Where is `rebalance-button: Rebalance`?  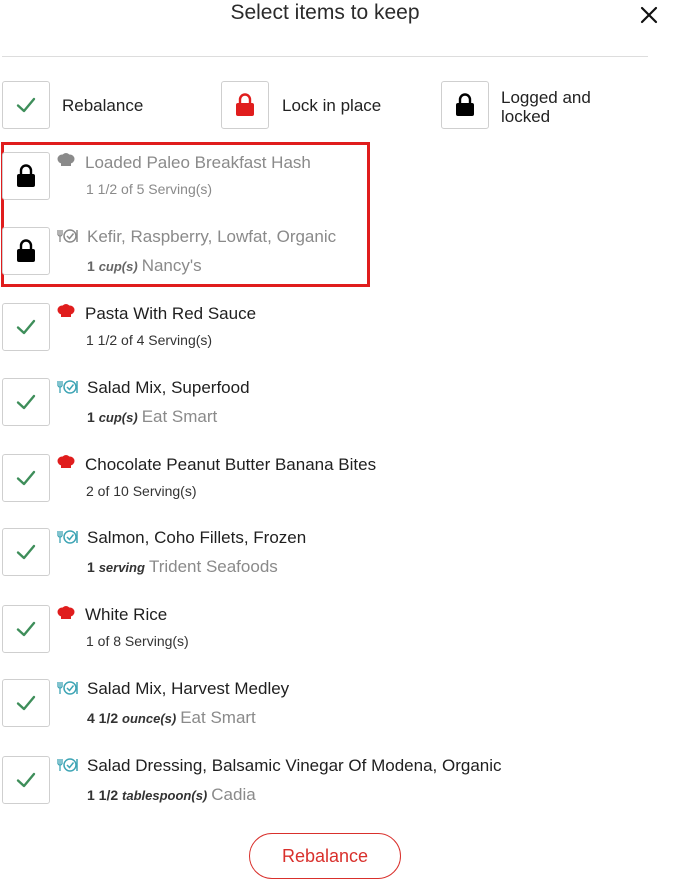 rebalance-button: Rebalance is located at coordinates (325, 856).